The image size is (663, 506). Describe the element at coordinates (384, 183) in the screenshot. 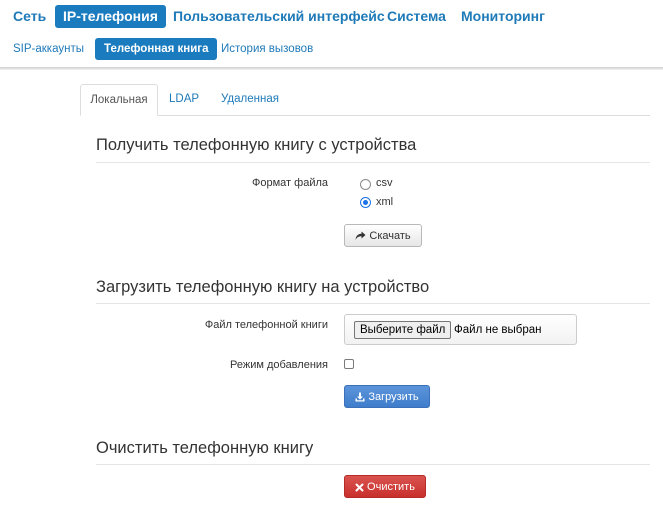

I see `format-option-csv-label: csv` at that location.